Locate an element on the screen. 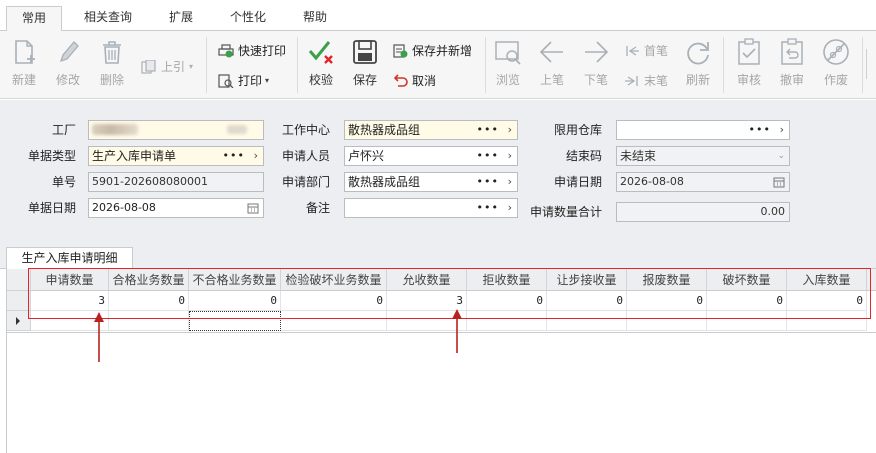 This screenshot has width=876, height=453. work-center-label: 工作中心 is located at coordinates (305, 130).